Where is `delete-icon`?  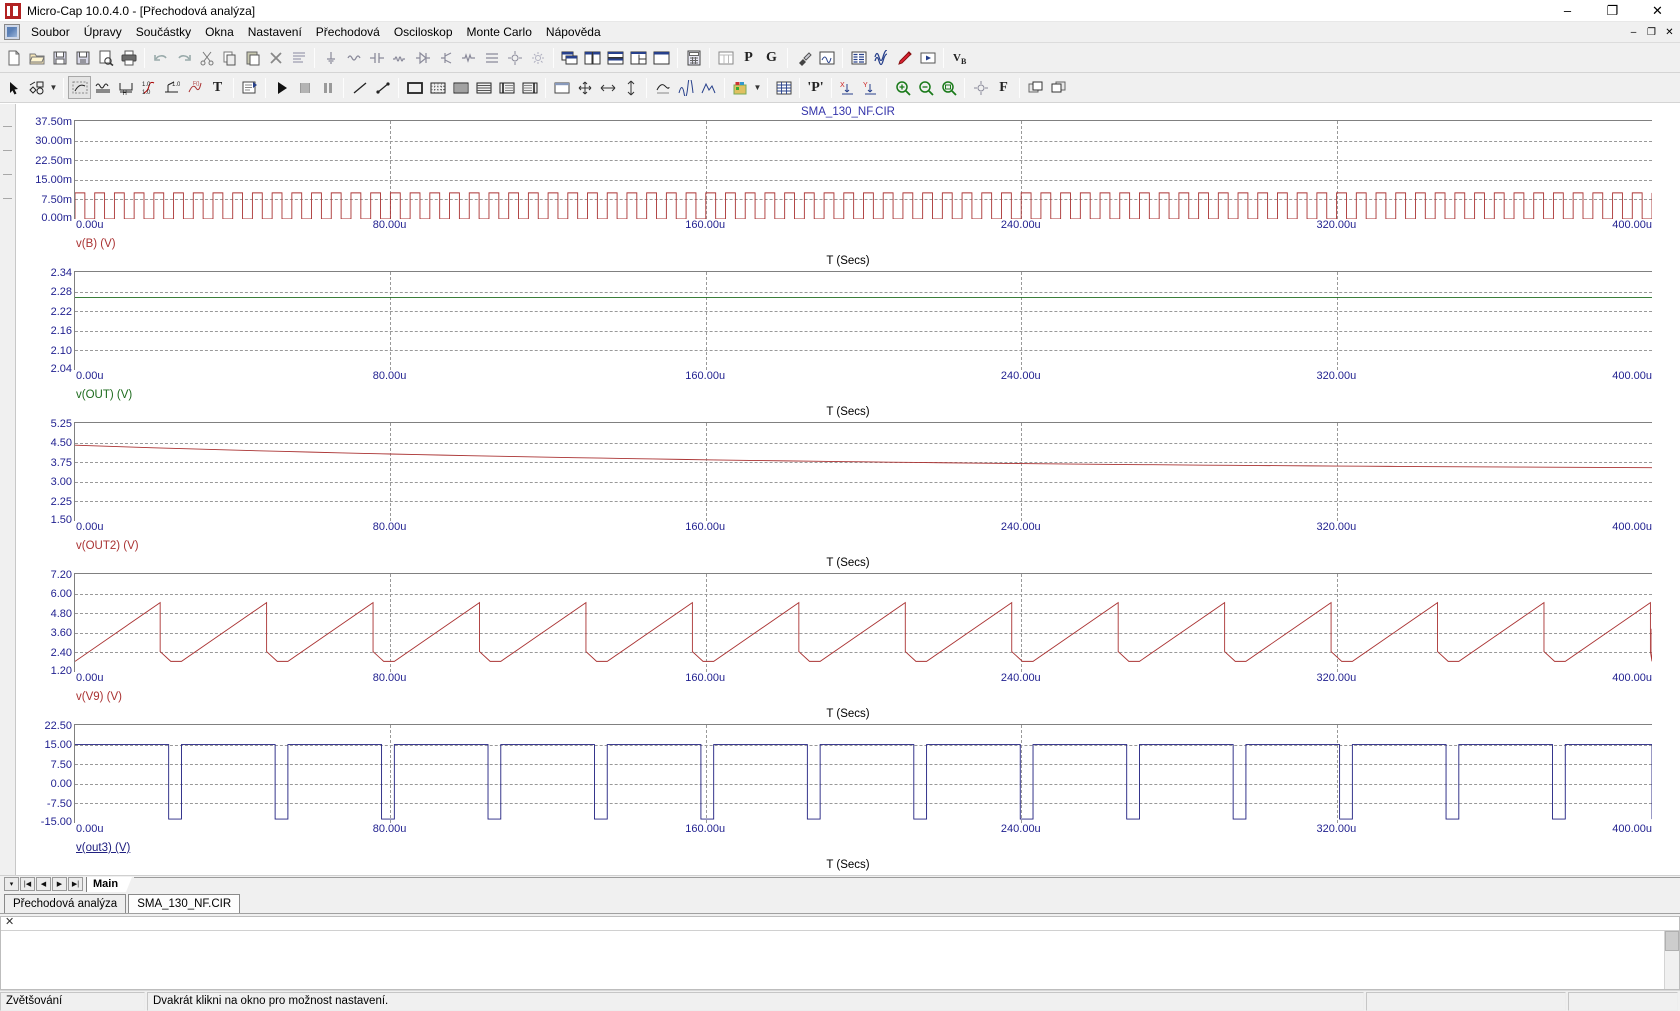
delete-icon is located at coordinates (275, 57).